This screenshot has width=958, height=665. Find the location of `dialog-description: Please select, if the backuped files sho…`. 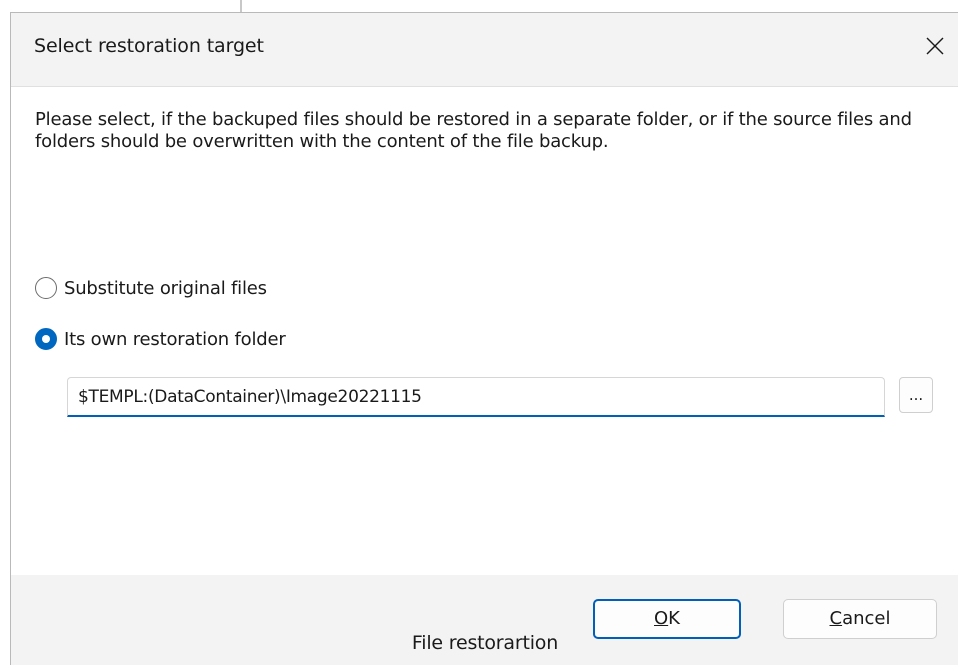

dialog-description: Please select, if the backuped files sho… is located at coordinates (473, 130).